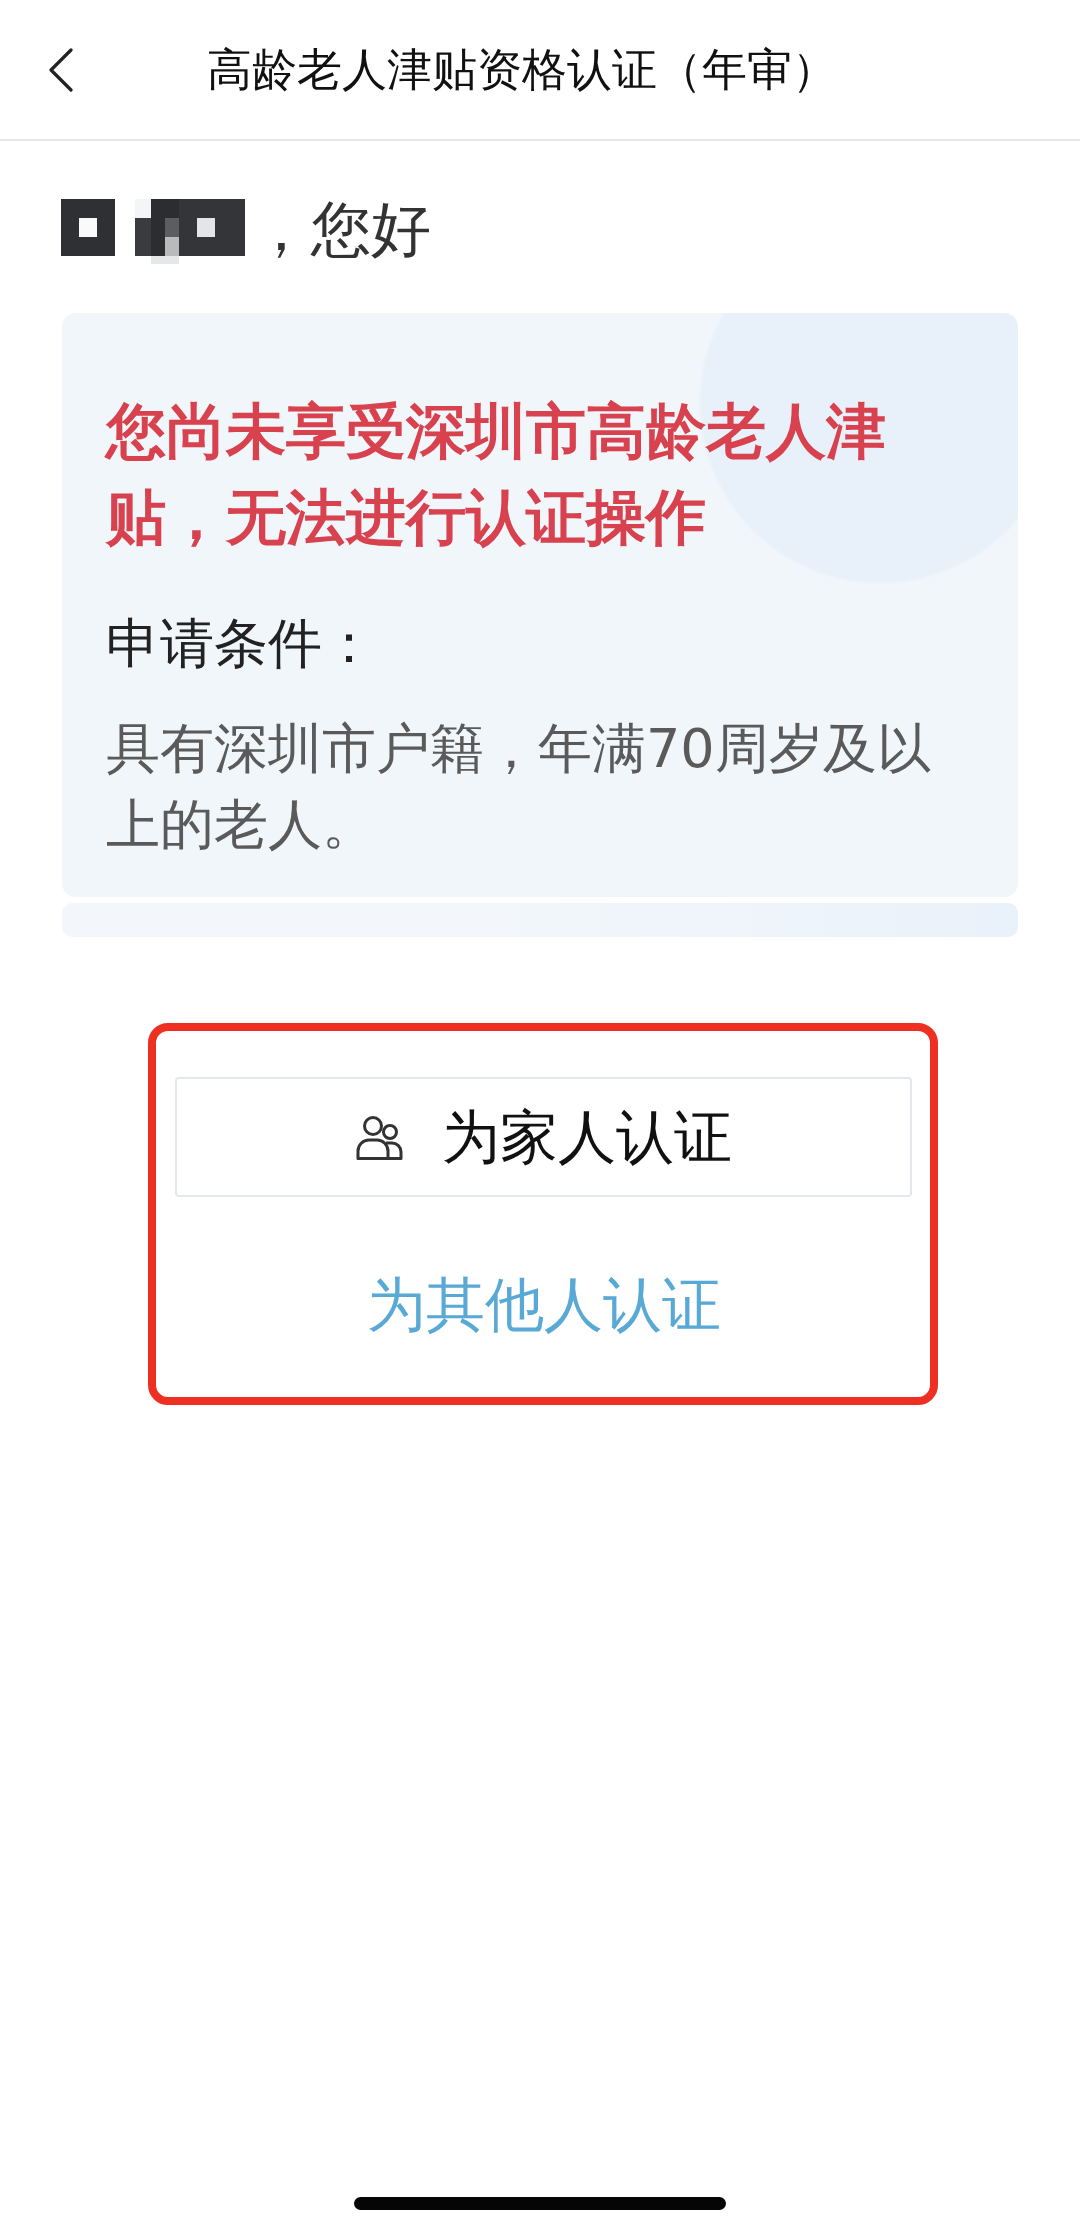  I want to click on conditions-text: 具有深圳市户籍，年满70周岁及以上的老人。, so click(519, 787).